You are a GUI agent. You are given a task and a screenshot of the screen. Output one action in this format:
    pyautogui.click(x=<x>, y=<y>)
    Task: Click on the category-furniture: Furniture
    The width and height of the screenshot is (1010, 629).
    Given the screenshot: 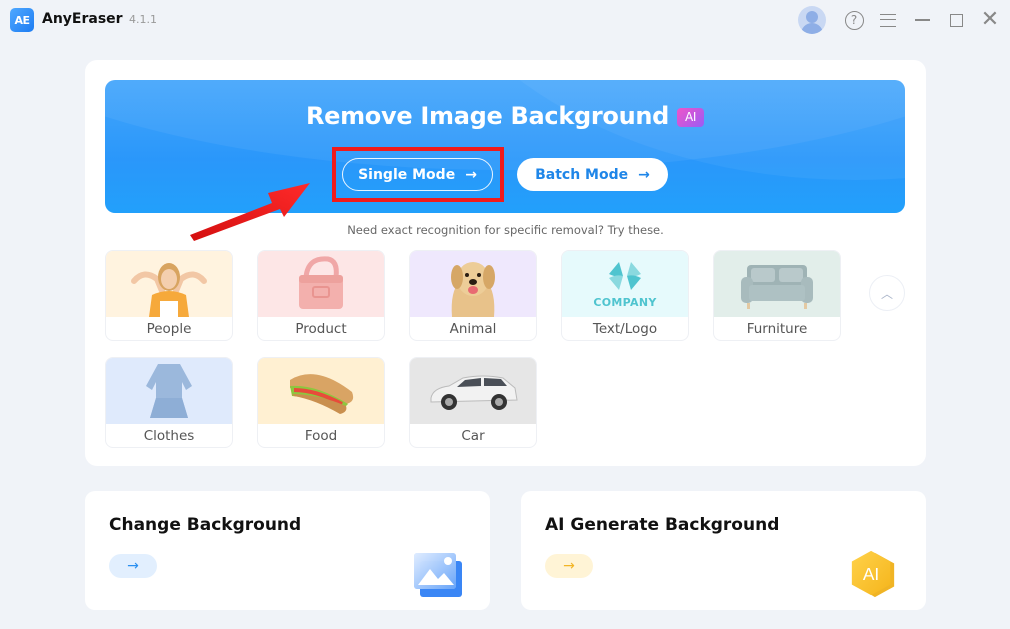 What is the action you would take?
    pyautogui.click(x=777, y=295)
    